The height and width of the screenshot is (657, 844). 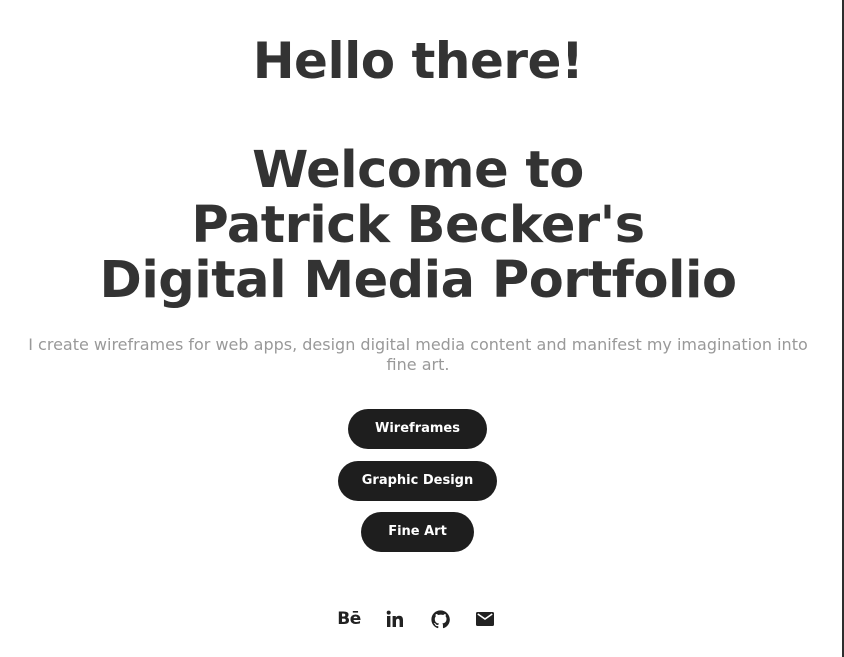 I want to click on greeting-heading: Hello there!, so click(x=418, y=61).